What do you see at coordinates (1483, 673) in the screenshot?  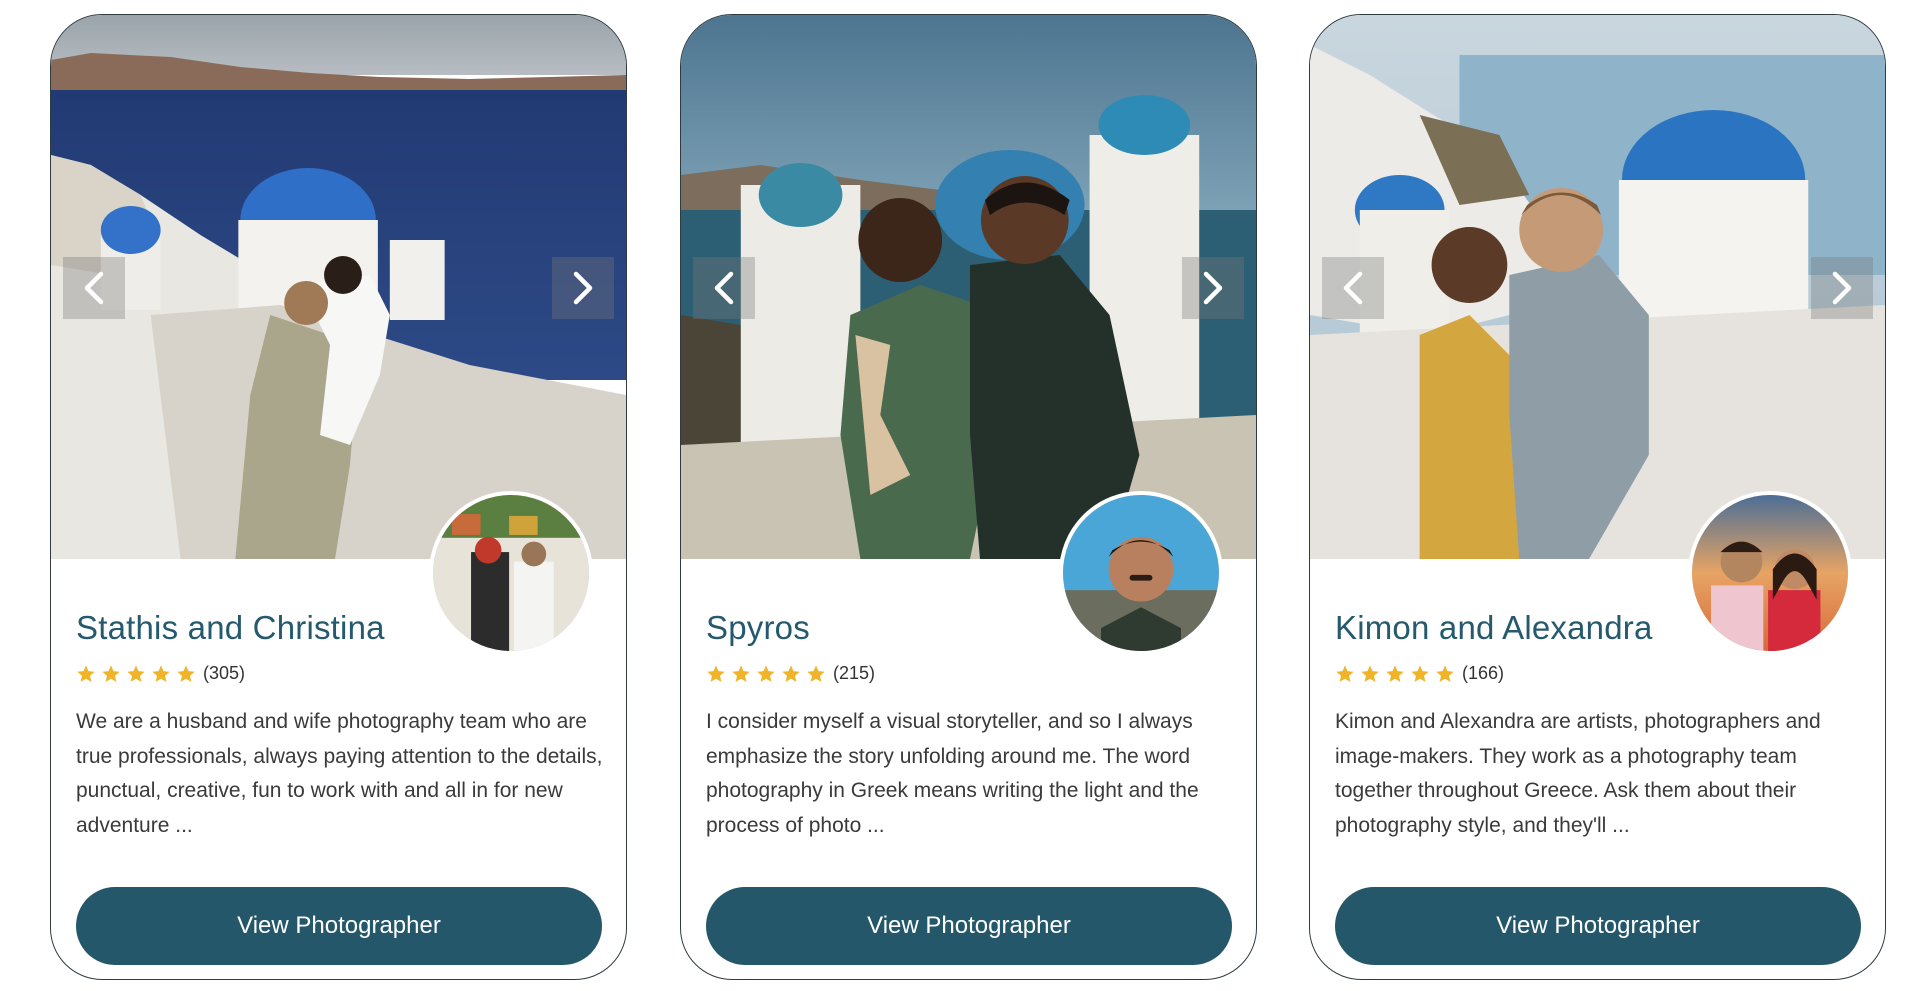 I see `review-count: (166)` at bounding box center [1483, 673].